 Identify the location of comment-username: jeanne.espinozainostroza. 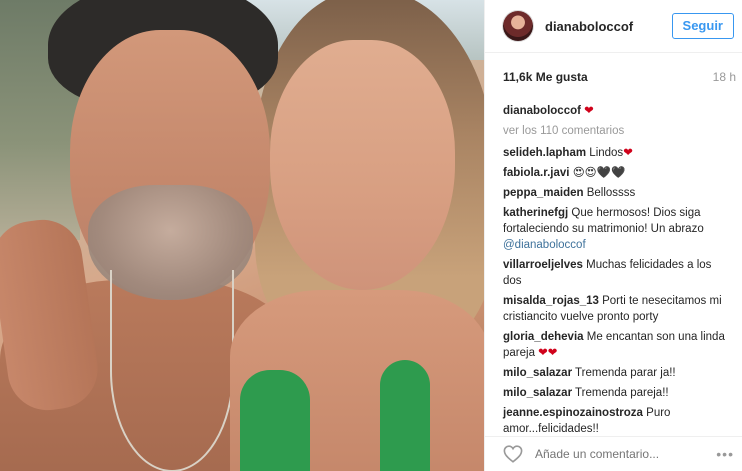
(573, 413).